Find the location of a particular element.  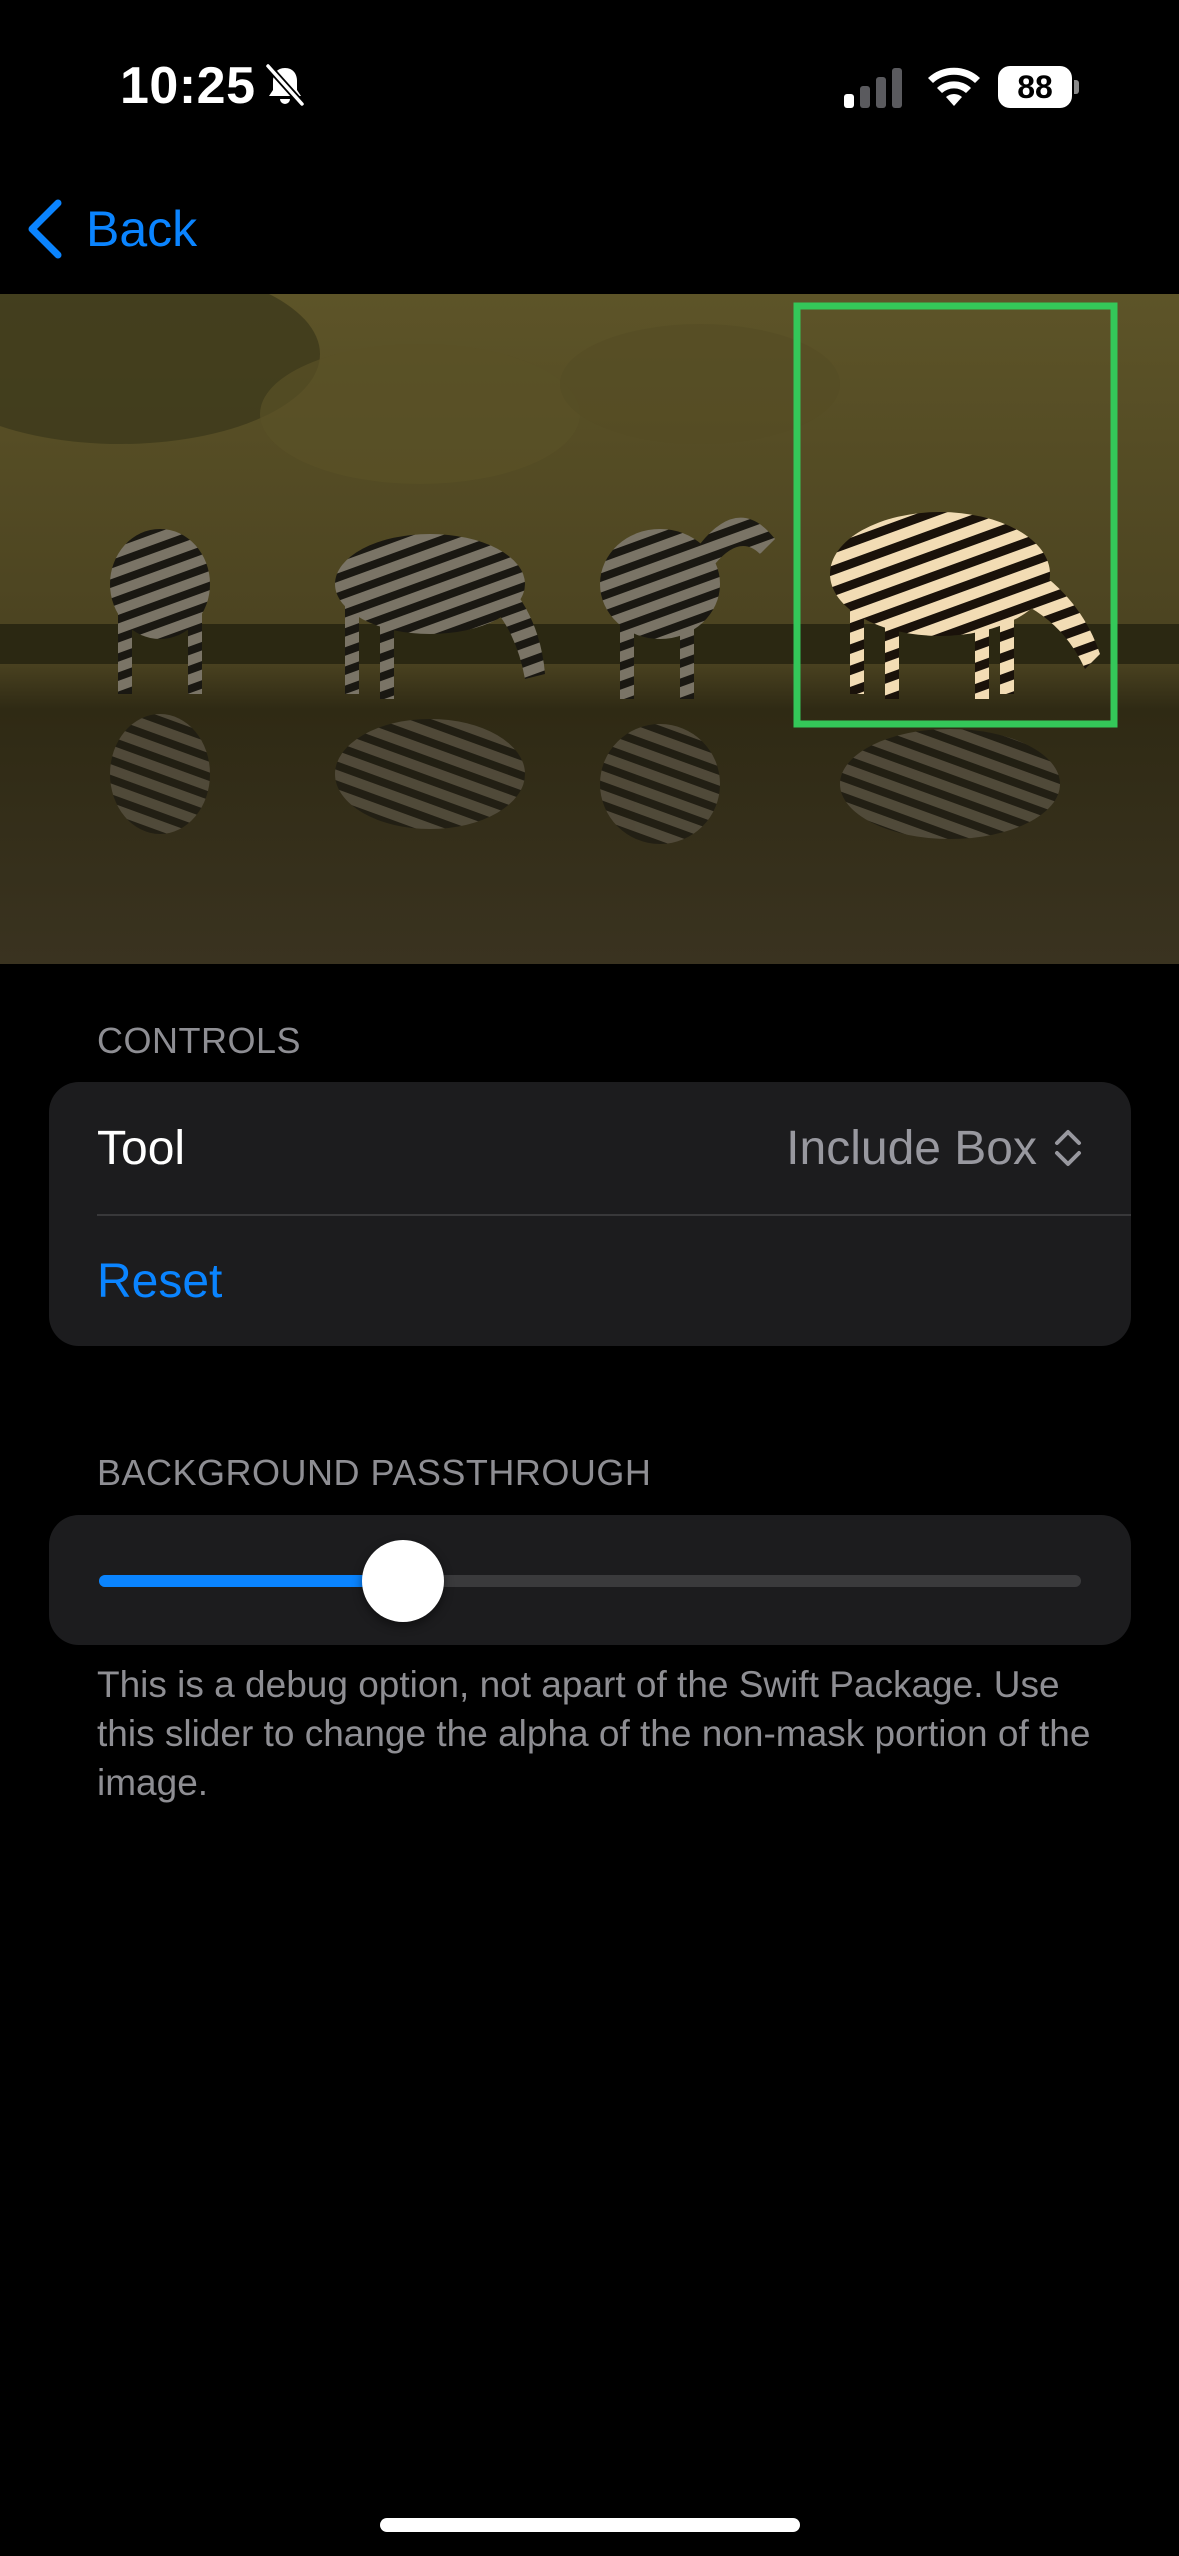

tool-picker: Include Box is located at coordinates (958, 1148).